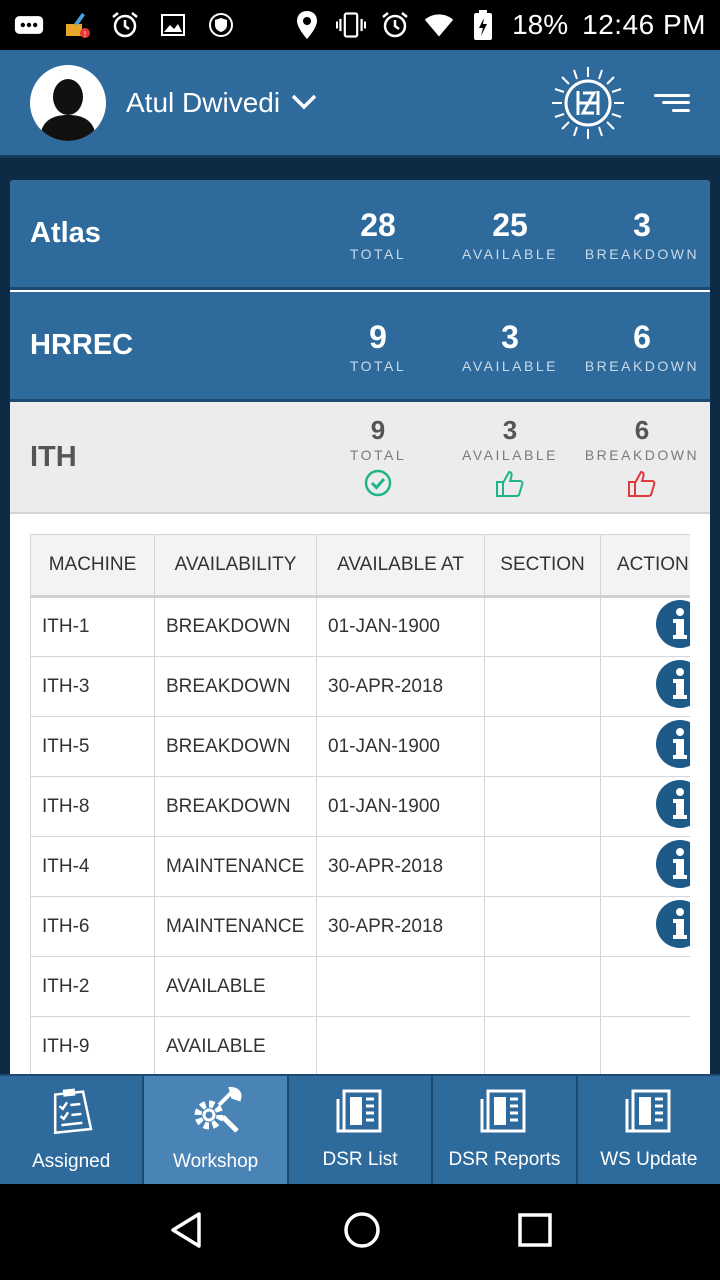  Describe the element at coordinates (400, 565) in the screenshot. I see `column-header-available-at: AVAILABLE AT` at that location.